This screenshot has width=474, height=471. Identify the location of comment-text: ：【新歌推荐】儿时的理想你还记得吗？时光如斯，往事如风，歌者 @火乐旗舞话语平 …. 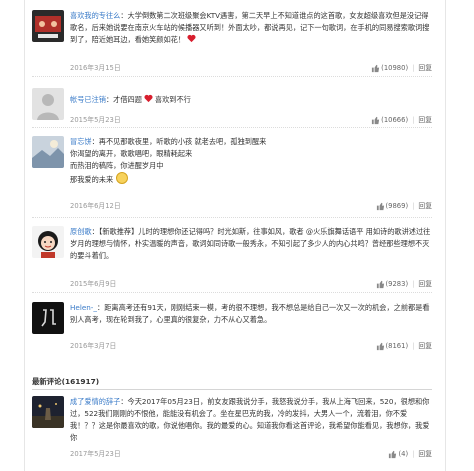
(250, 243).